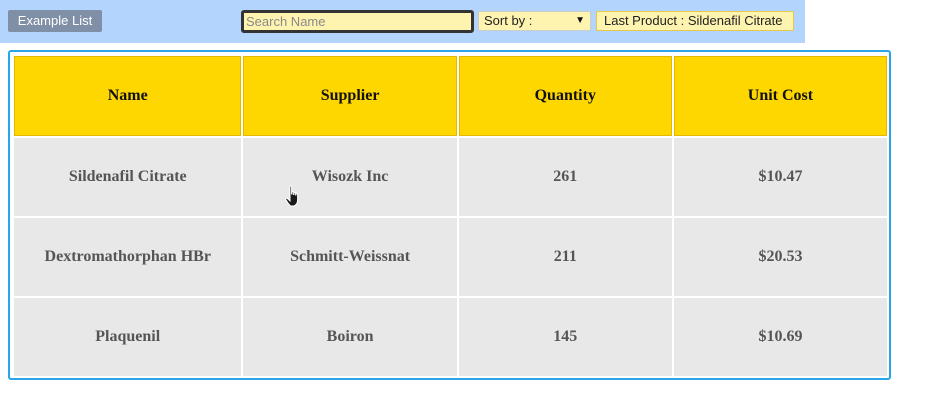  What do you see at coordinates (508, 20) in the screenshot?
I see `sort-by-label: Sort by :` at bounding box center [508, 20].